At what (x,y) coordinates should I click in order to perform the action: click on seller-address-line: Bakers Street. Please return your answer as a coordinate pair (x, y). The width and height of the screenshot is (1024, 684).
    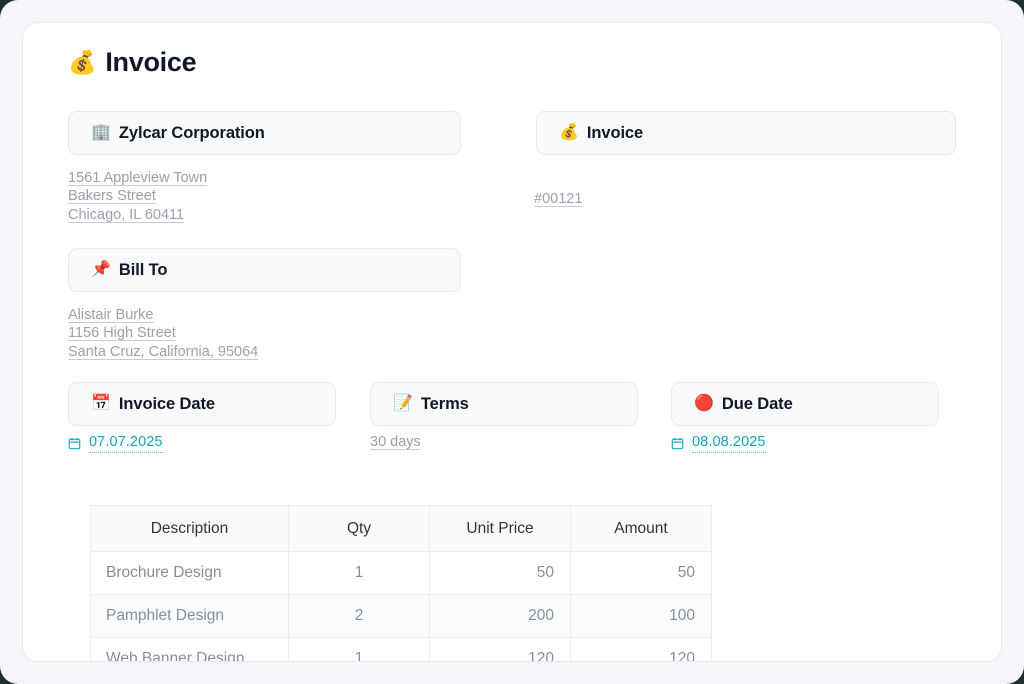
    Looking at the image, I should click on (137, 196).